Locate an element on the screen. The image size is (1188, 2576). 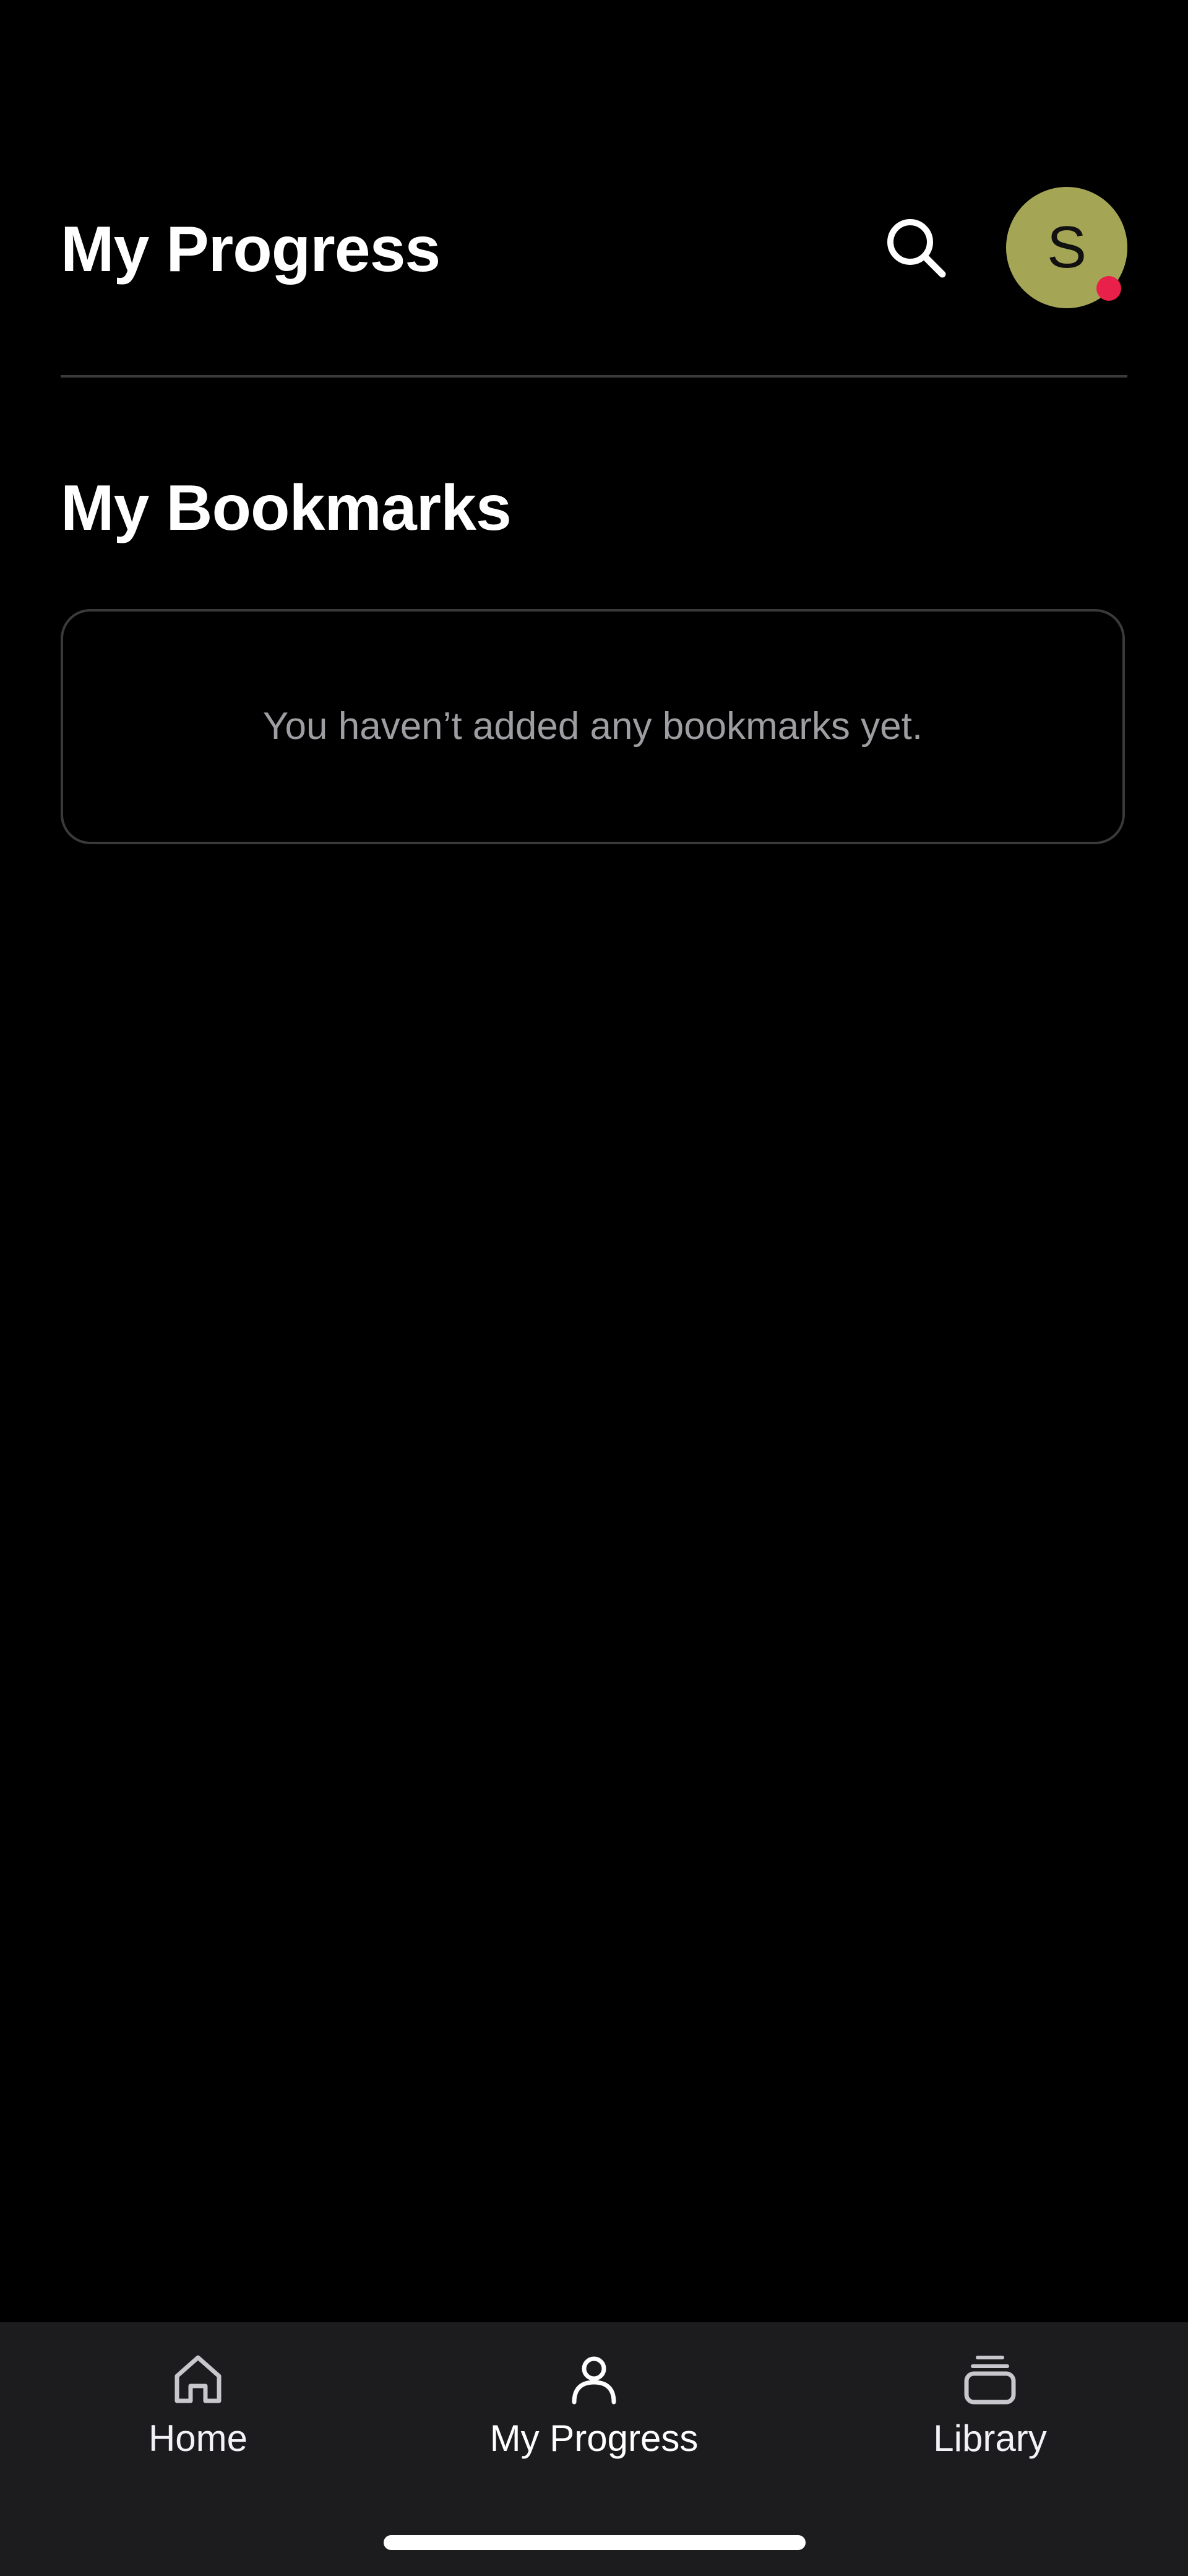
bookmarks-empty-message: You haven’t added any bookmarks yet. is located at coordinates (592, 726).